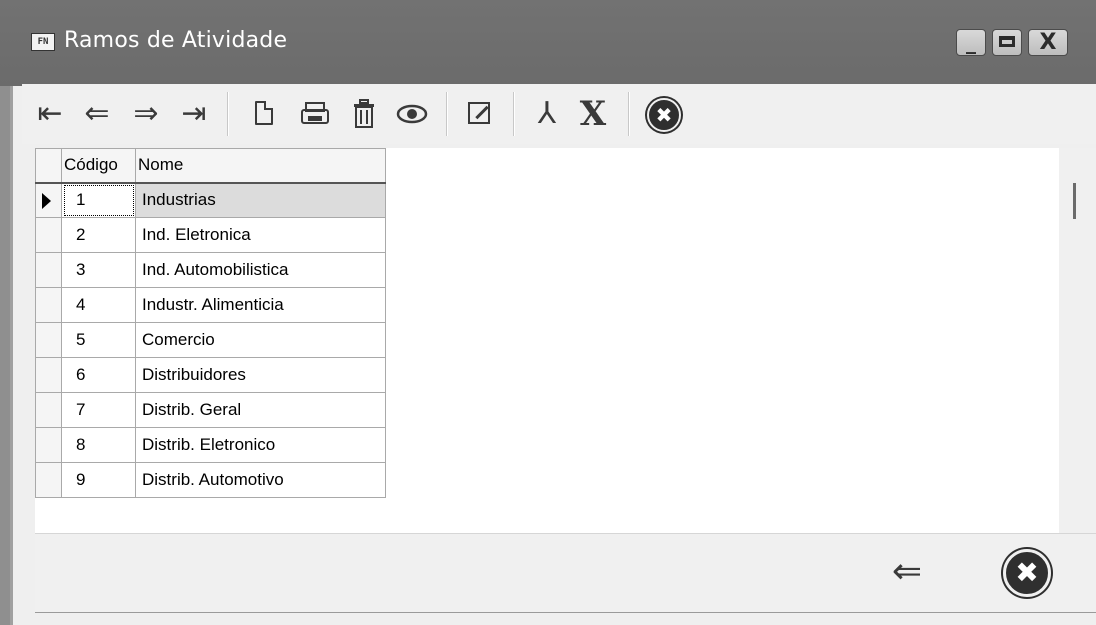 The height and width of the screenshot is (625, 1096). I want to click on printer-icon, so click(315, 114).